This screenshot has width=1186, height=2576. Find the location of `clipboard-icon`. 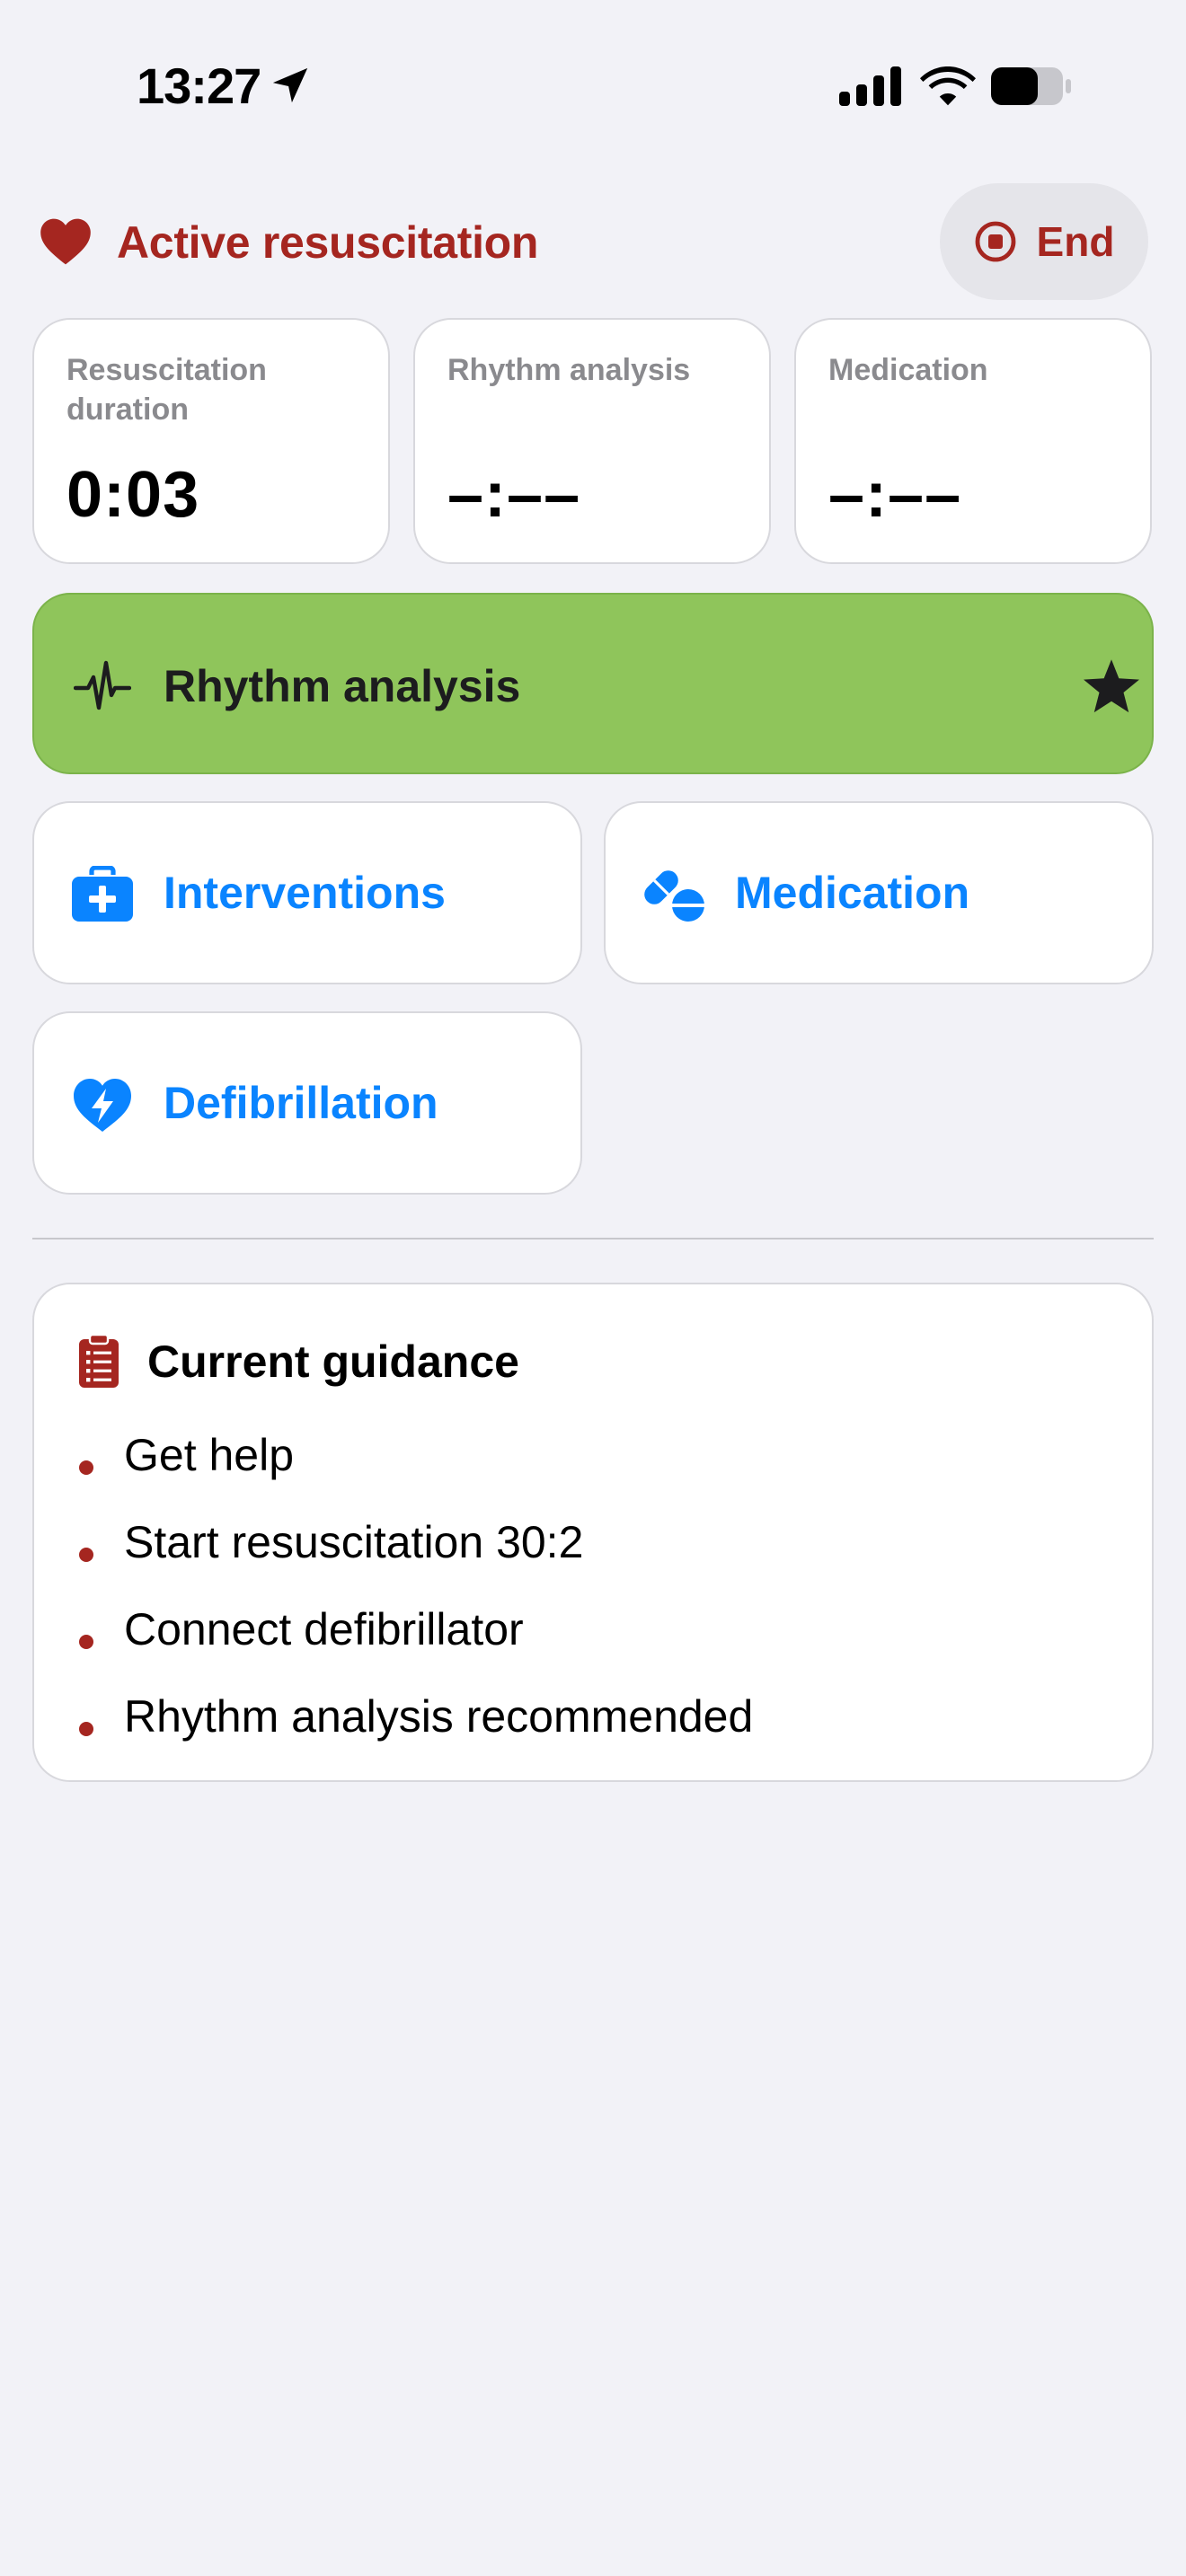

clipboard-icon is located at coordinates (99, 1360).